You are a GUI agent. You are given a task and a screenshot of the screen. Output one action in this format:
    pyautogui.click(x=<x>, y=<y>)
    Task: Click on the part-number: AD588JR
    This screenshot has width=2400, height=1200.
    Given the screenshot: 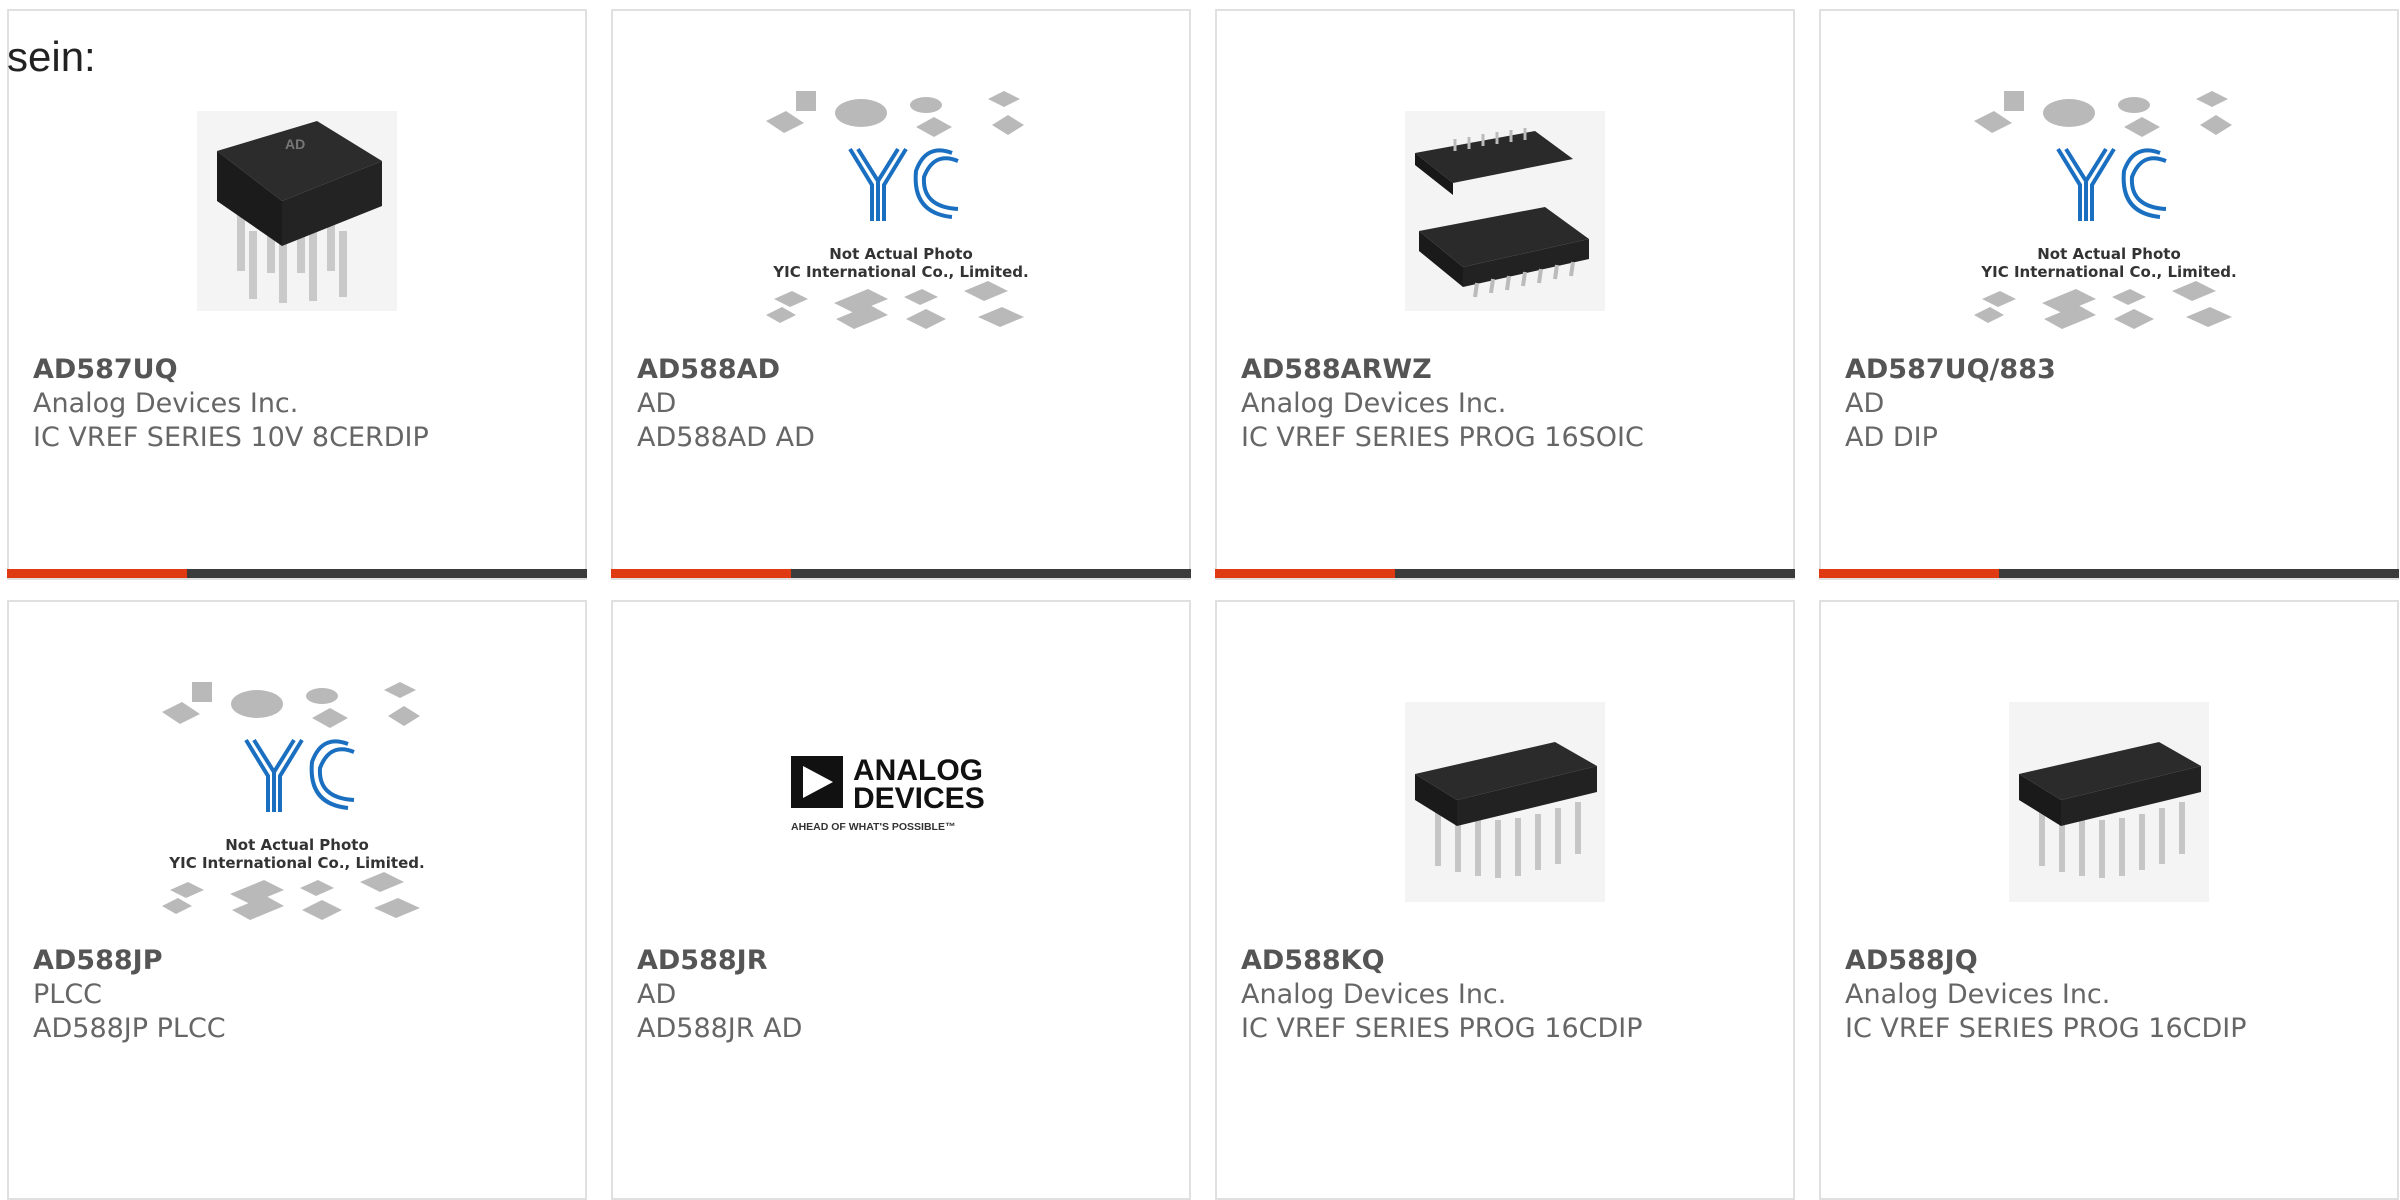 What is the action you would take?
    pyautogui.click(x=903, y=961)
    